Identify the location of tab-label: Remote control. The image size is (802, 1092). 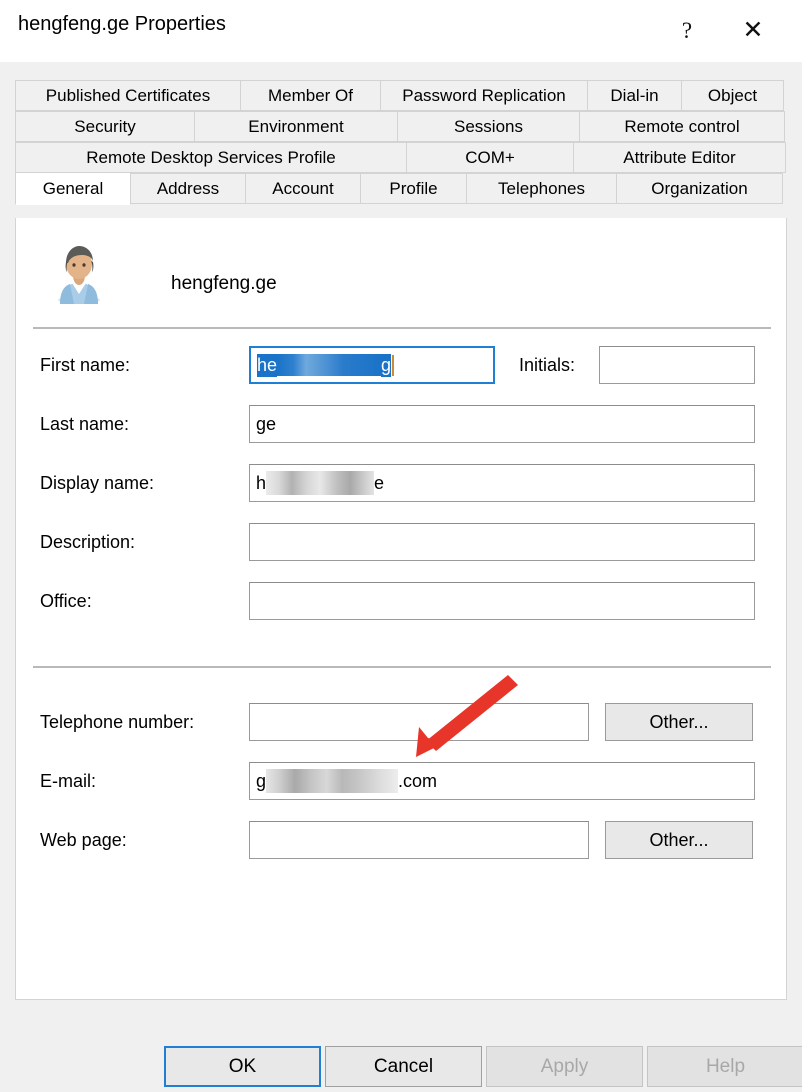
(682, 126).